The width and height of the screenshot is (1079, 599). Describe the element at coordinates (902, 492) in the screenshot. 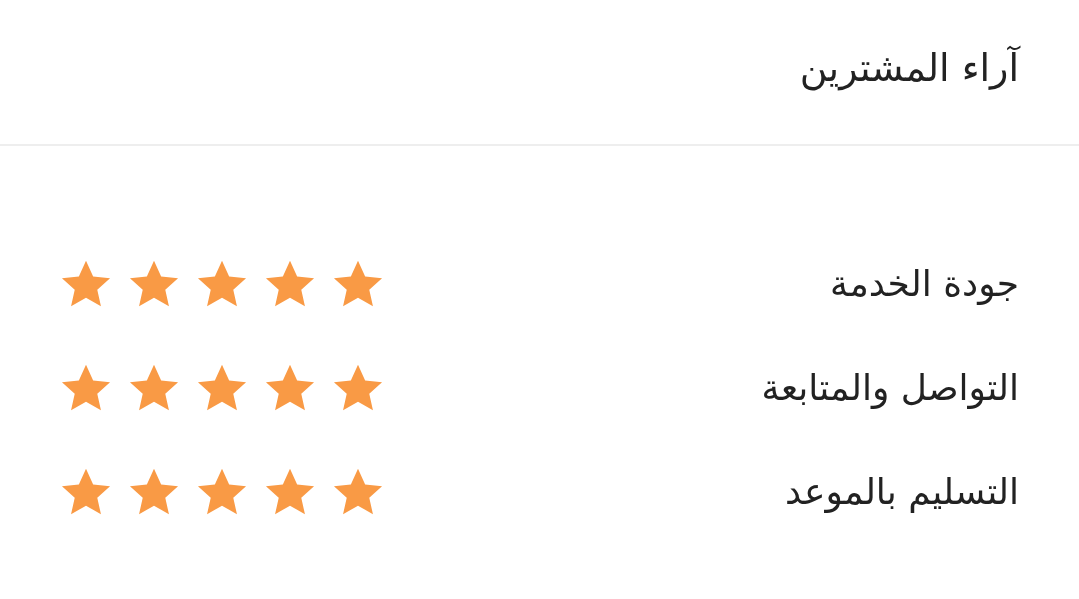

I see `rating-label: التسليم بالموعد` at that location.